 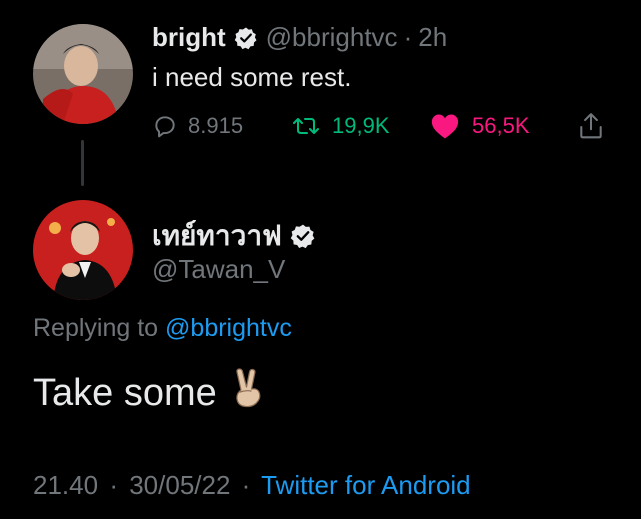 What do you see at coordinates (252, 485) in the screenshot?
I see `tweet-meta-line: 21.40 · 30/05/22 · Twitter for Android` at bounding box center [252, 485].